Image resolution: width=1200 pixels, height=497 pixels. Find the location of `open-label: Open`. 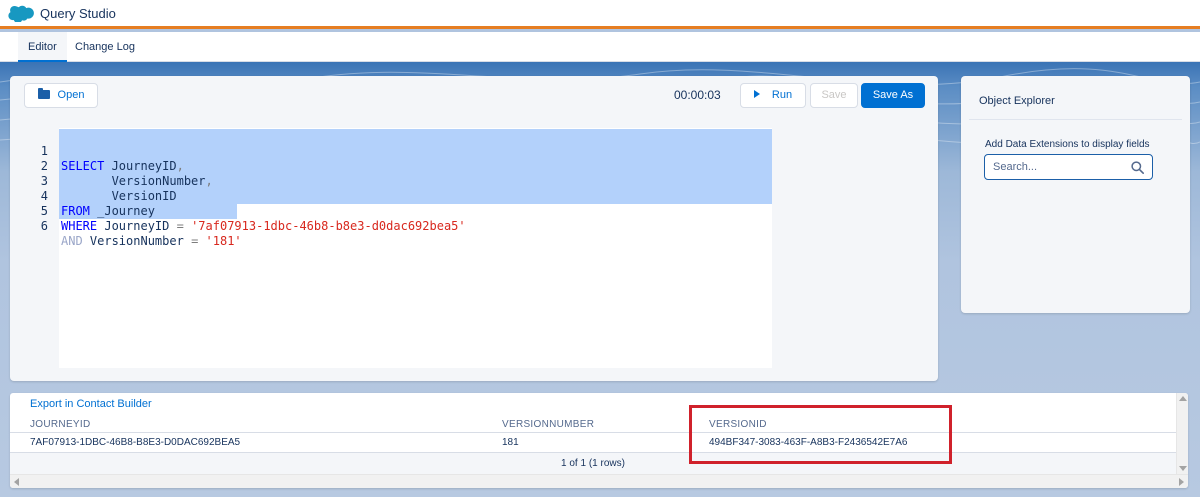

open-label: Open is located at coordinates (71, 95).